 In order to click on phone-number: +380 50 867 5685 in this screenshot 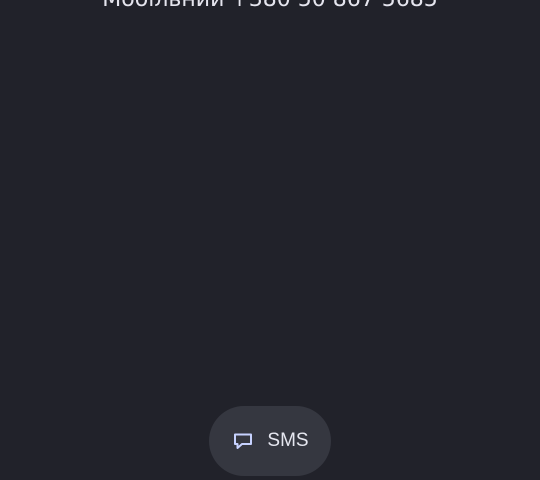, I will do `click(333, 6)`.